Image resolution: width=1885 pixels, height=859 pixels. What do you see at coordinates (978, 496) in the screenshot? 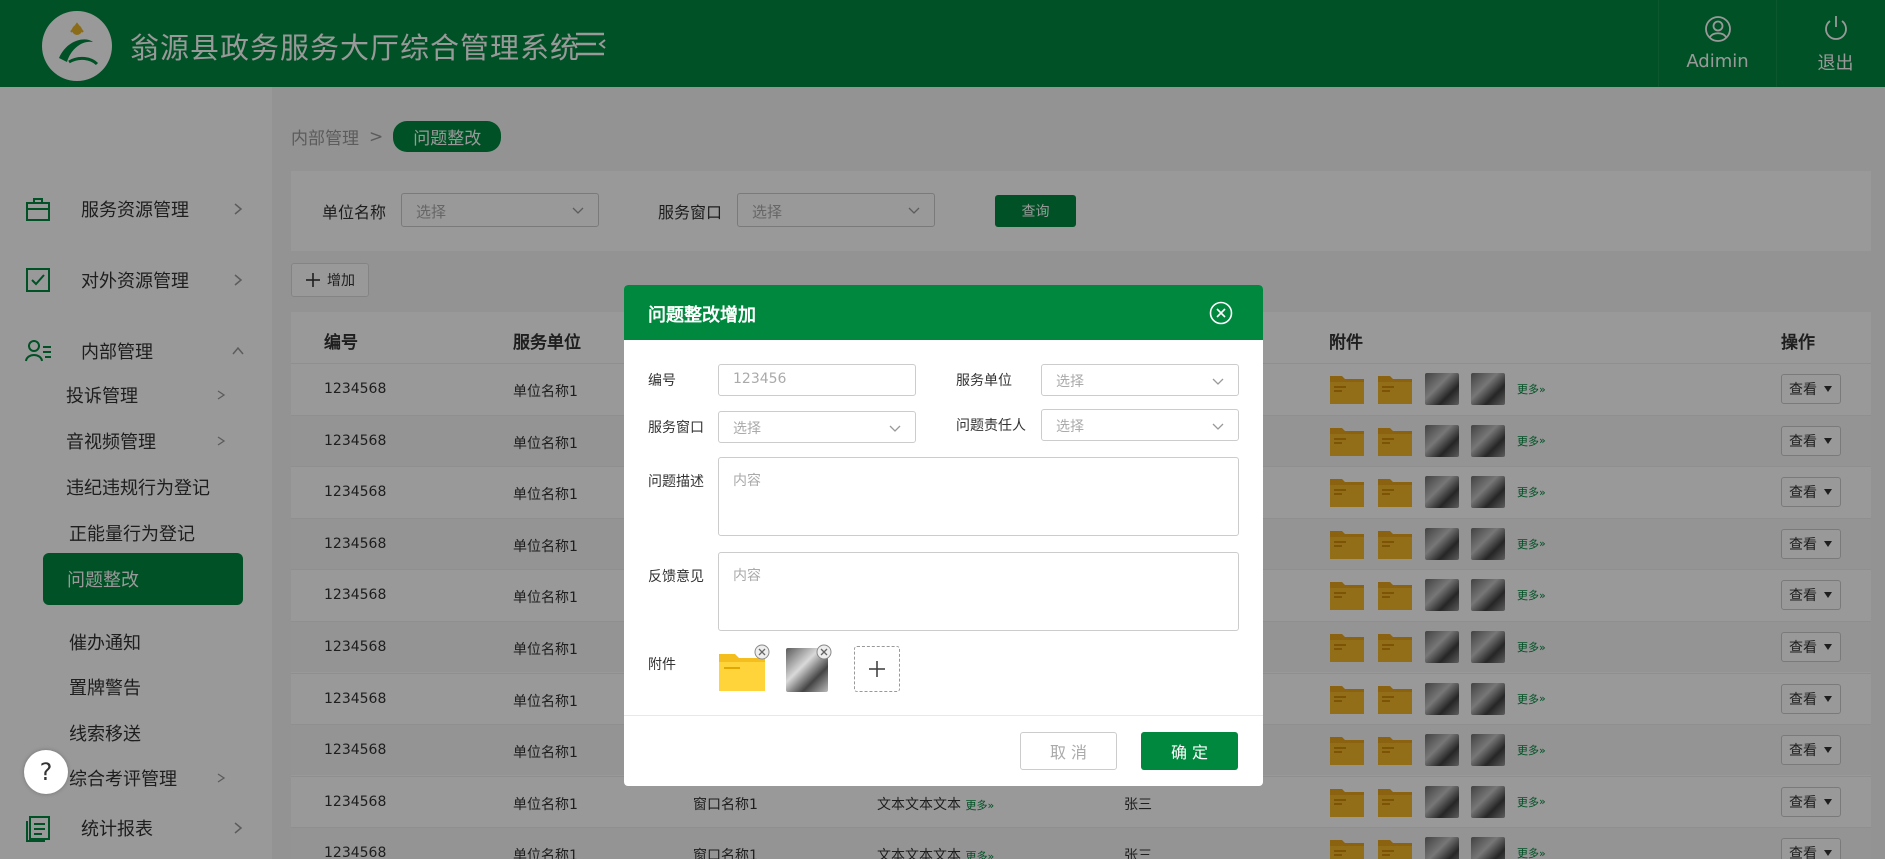
I see `description-textarea: 内容` at bounding box center [978, 496].